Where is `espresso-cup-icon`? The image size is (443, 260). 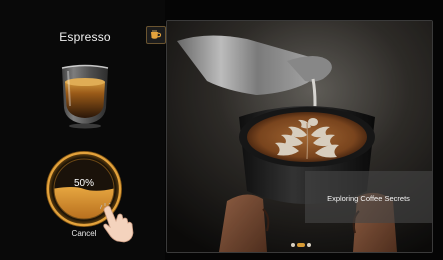
espresso-cup-icon is located at coordinates (85, 96).